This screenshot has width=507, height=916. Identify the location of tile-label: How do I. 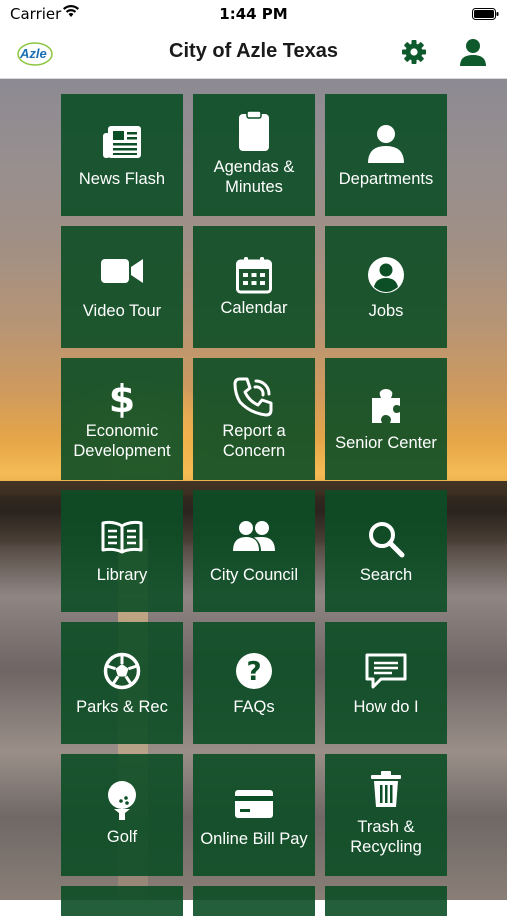
(386, 707).